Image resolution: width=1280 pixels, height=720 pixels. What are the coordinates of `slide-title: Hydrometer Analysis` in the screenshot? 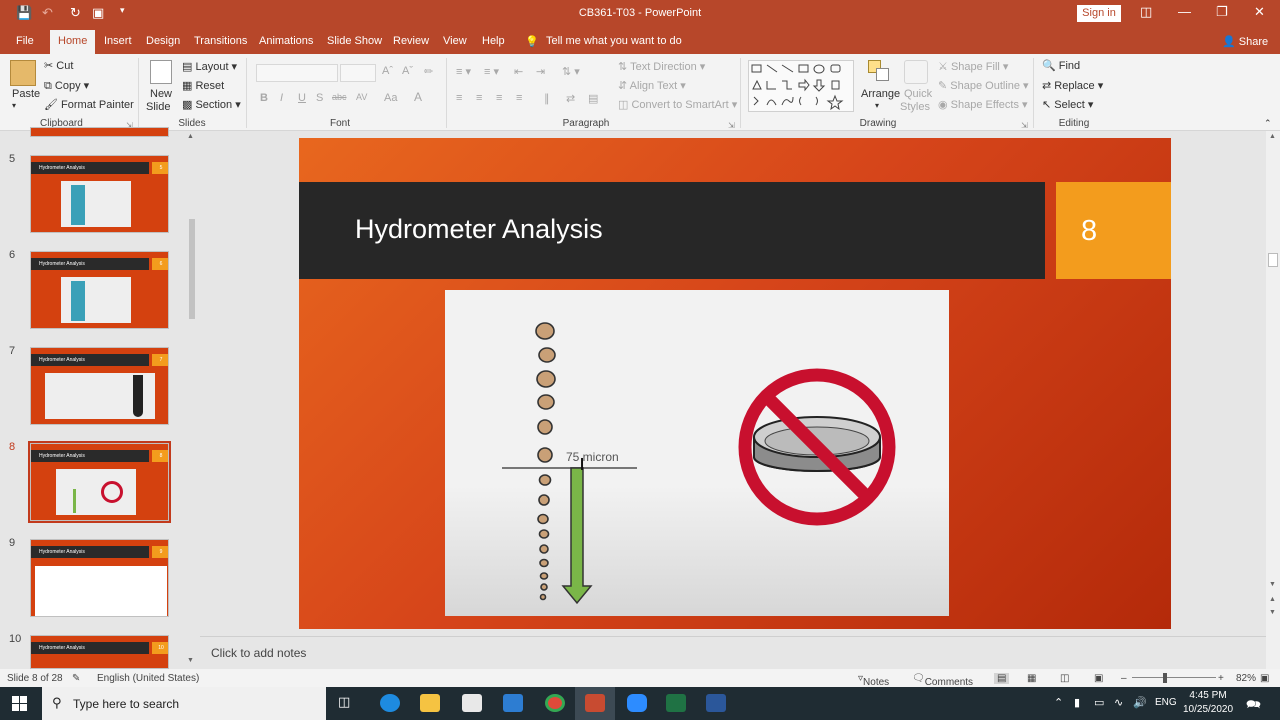 It's located at (479, 229).